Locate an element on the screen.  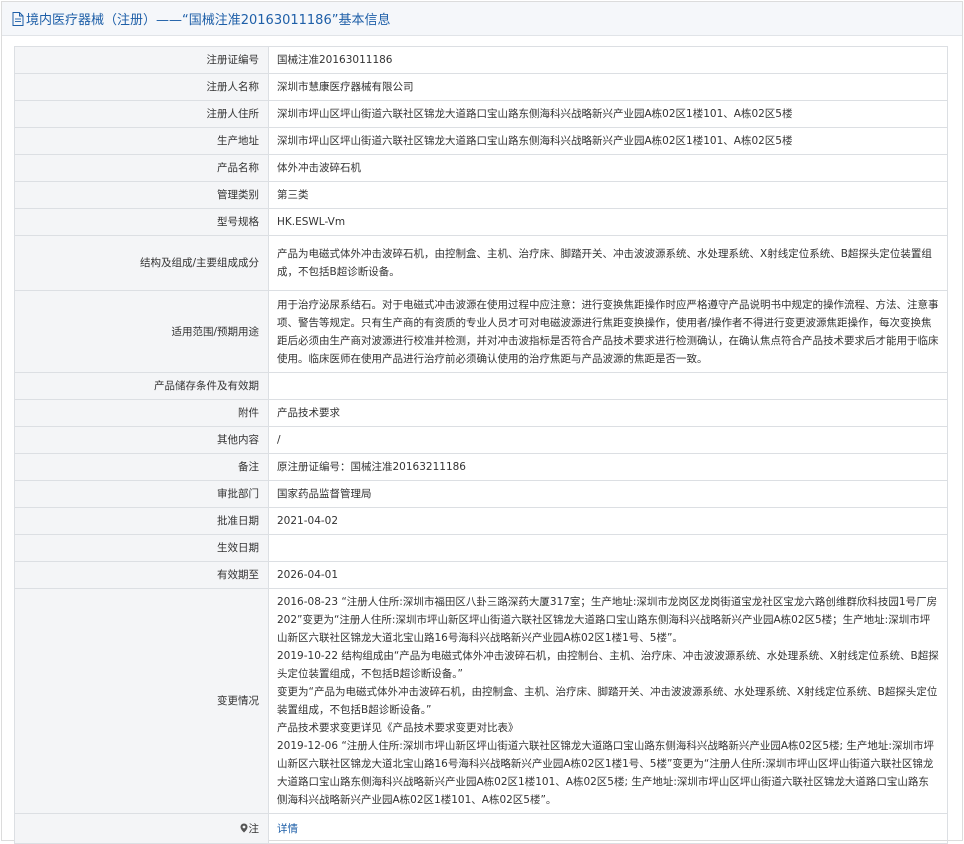
field-value: 深圳市慧康医疗器械有限公司 is located at coordinates (608, 87).